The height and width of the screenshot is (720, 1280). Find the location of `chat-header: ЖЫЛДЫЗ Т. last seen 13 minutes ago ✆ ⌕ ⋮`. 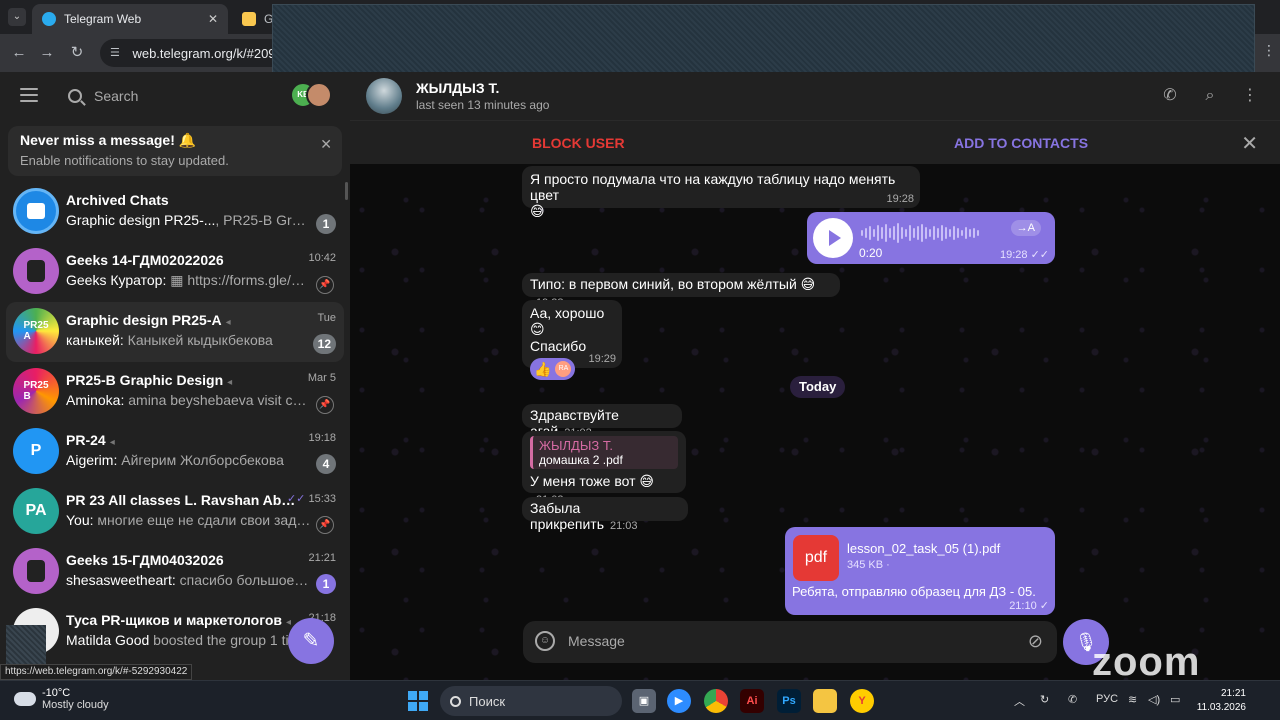

chat-header: ЖЫЛДЫЗ Т. last seen 13 minutes ago ✆ ⌕ ⋮ is located at coordinates (815, 96).